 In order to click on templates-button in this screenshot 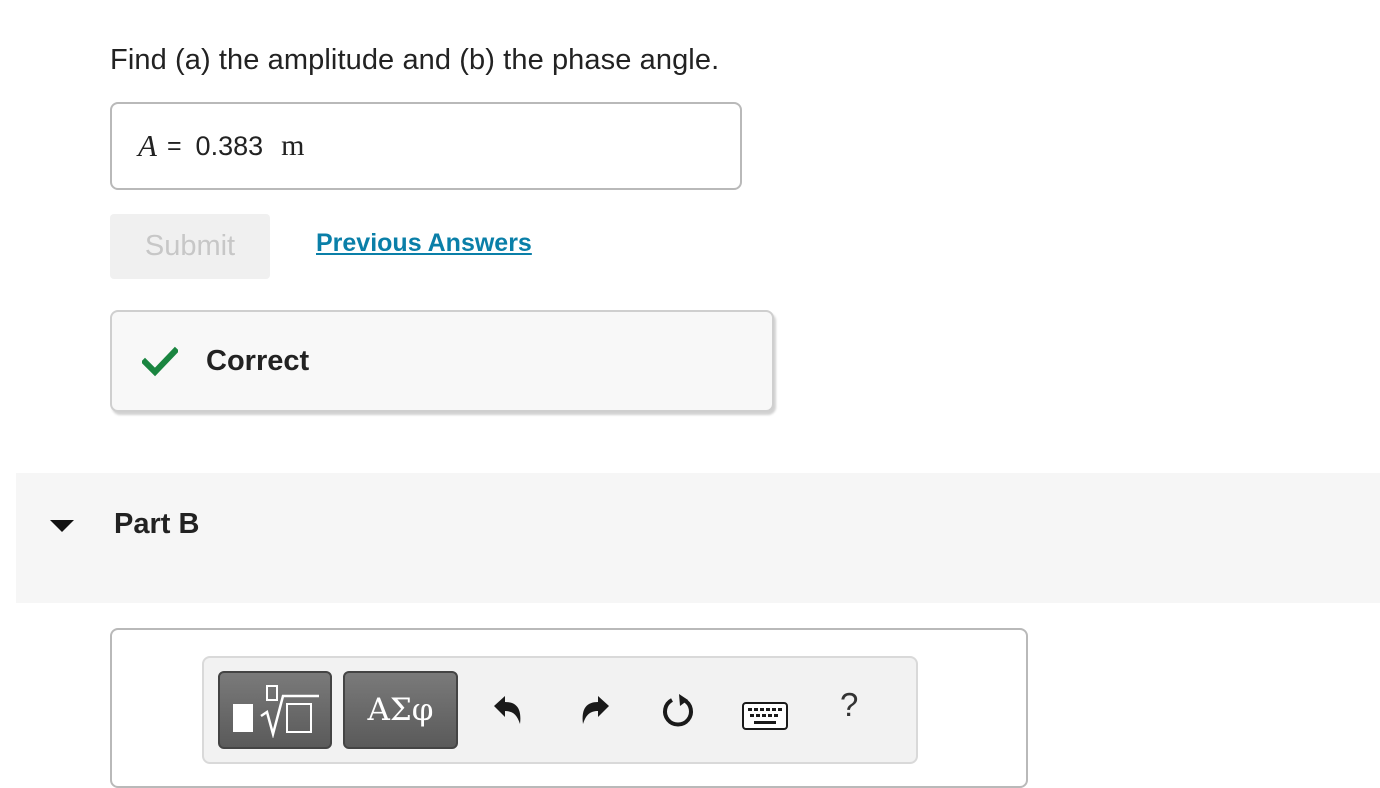, I will do `click(275, 710)`.